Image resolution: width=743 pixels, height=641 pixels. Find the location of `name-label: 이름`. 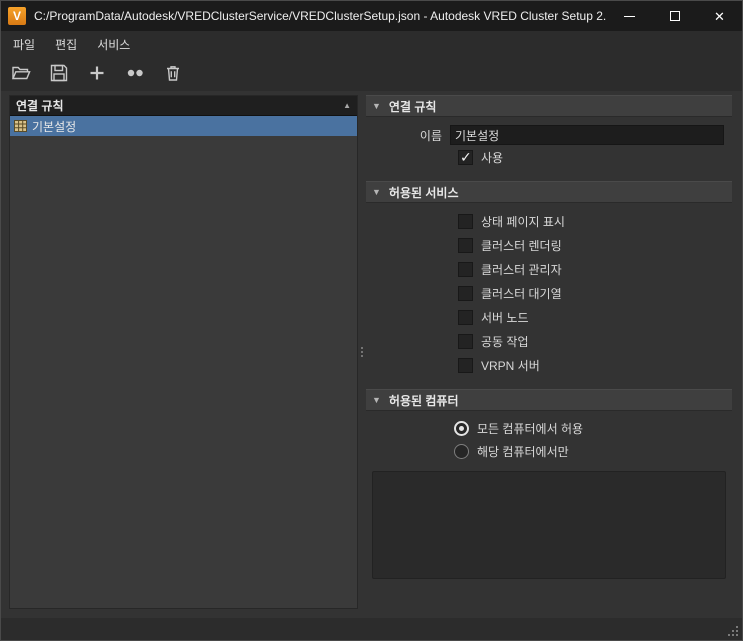

name-label: 이름 is located at coordinates (430, 135).